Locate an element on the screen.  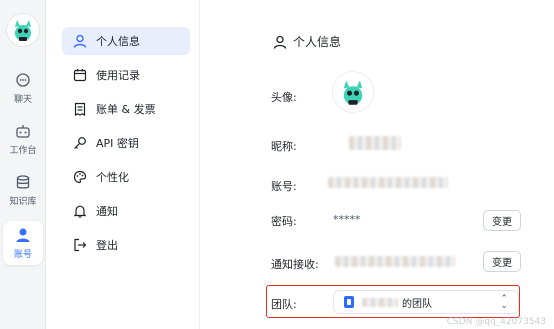
team-logo-icon is located at coordinates (349, 302).